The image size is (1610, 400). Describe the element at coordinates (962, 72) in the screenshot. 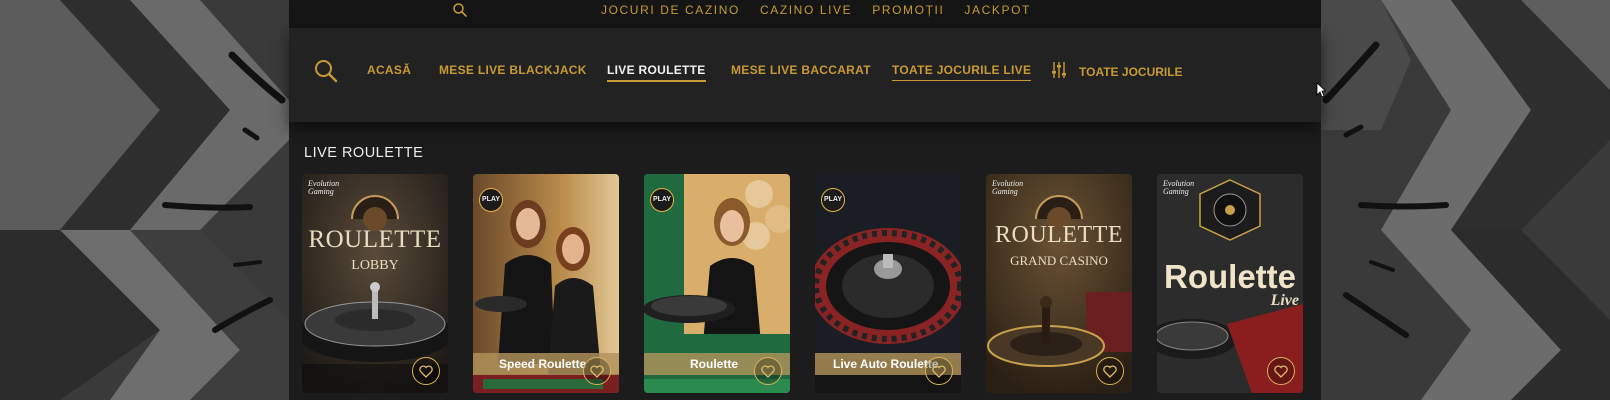

I see `tab-all-live-games: TOATE JOCURILE LIVE` at that location.